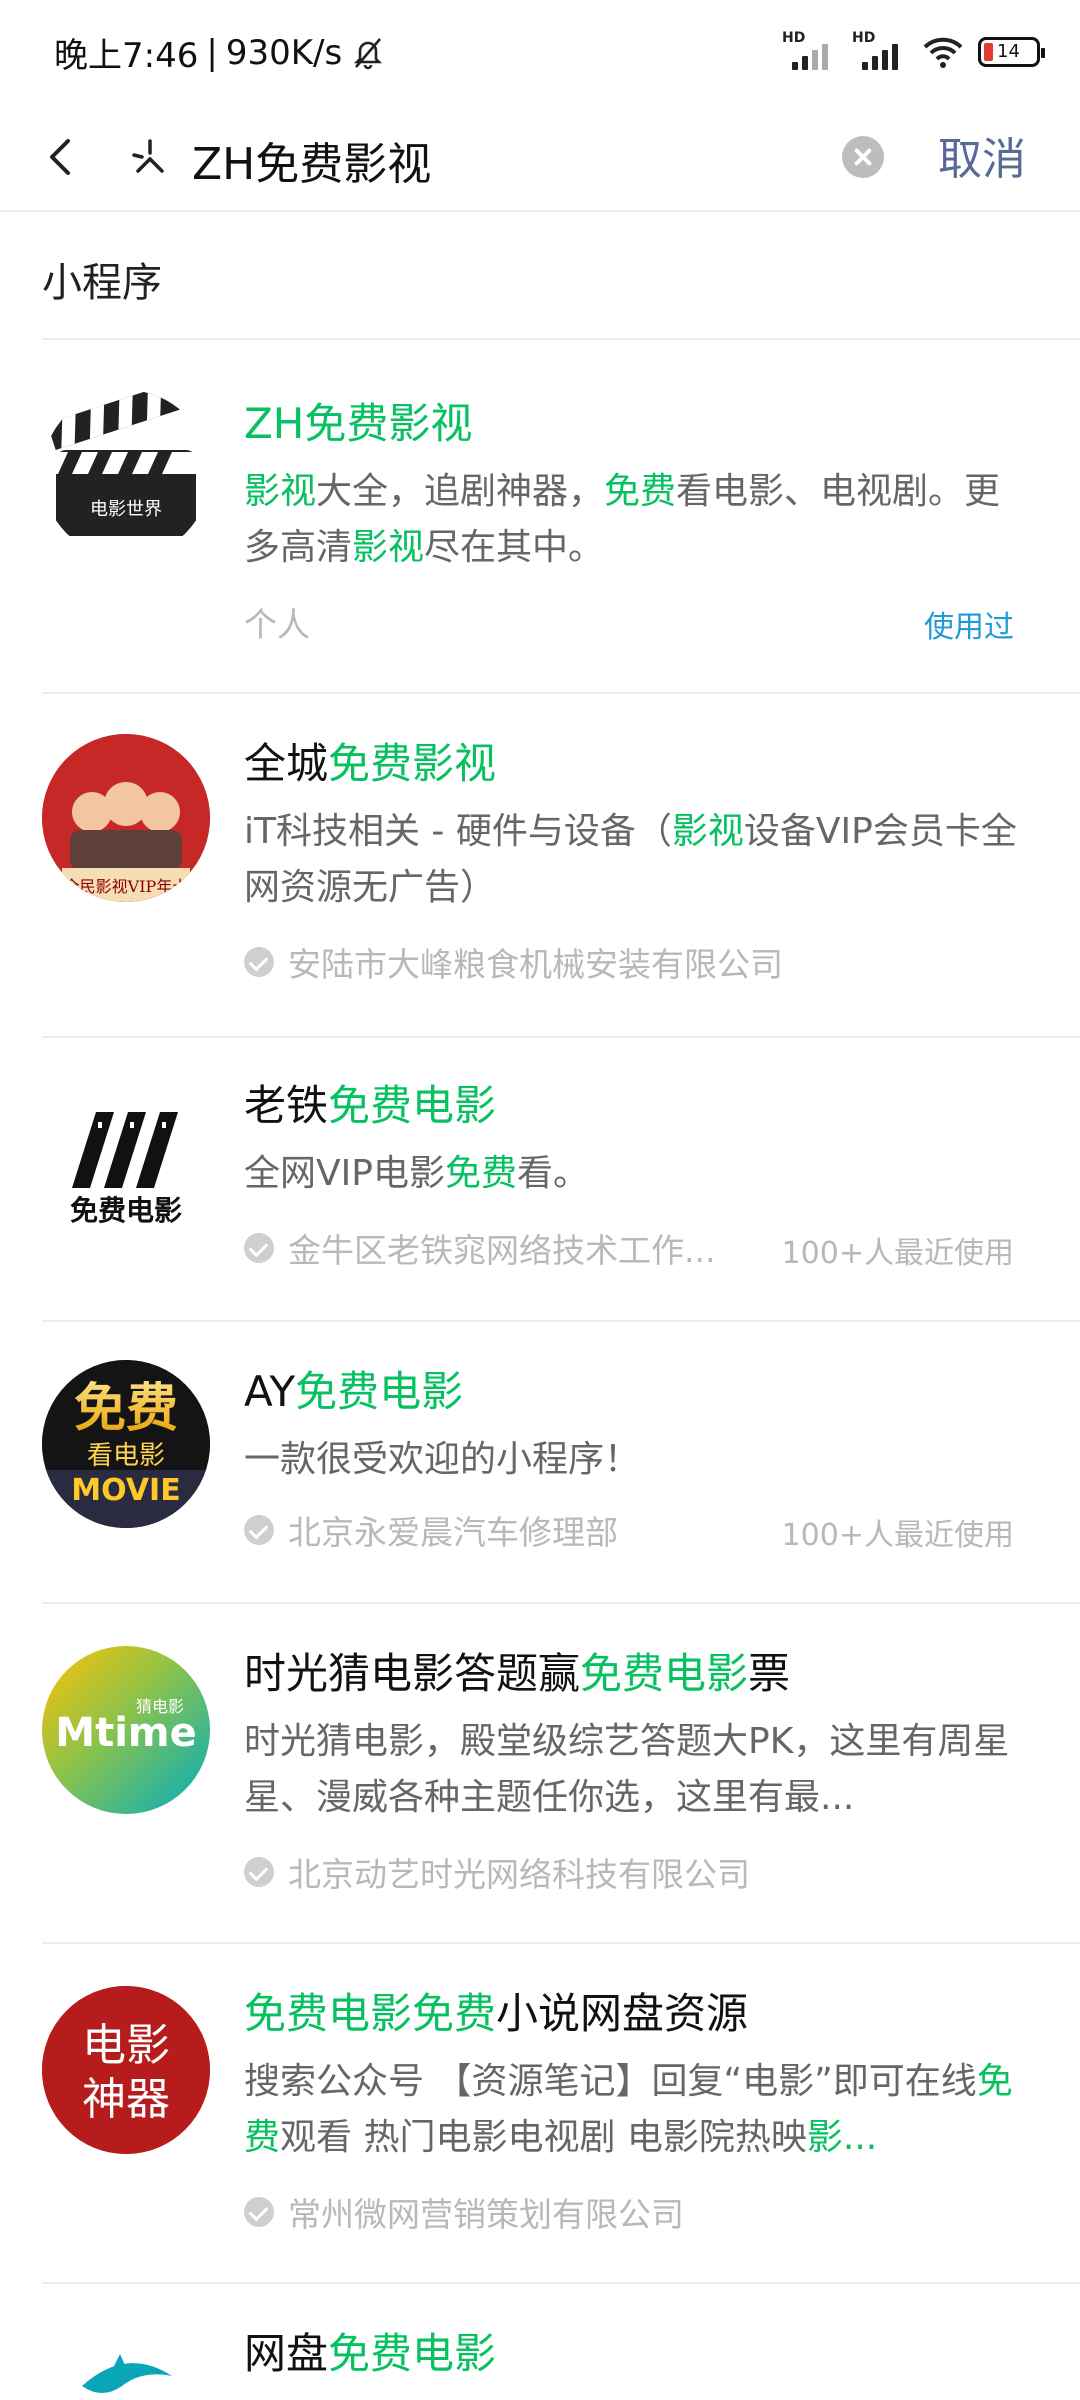 Image resolution: width=1080 pixels, height=2400 pixels. What do you see at coordinates (458, 831) in the screenshot?
I see `text-segment: iT科技相关 - 硬件与设备（` at bounding box center [458, 831].